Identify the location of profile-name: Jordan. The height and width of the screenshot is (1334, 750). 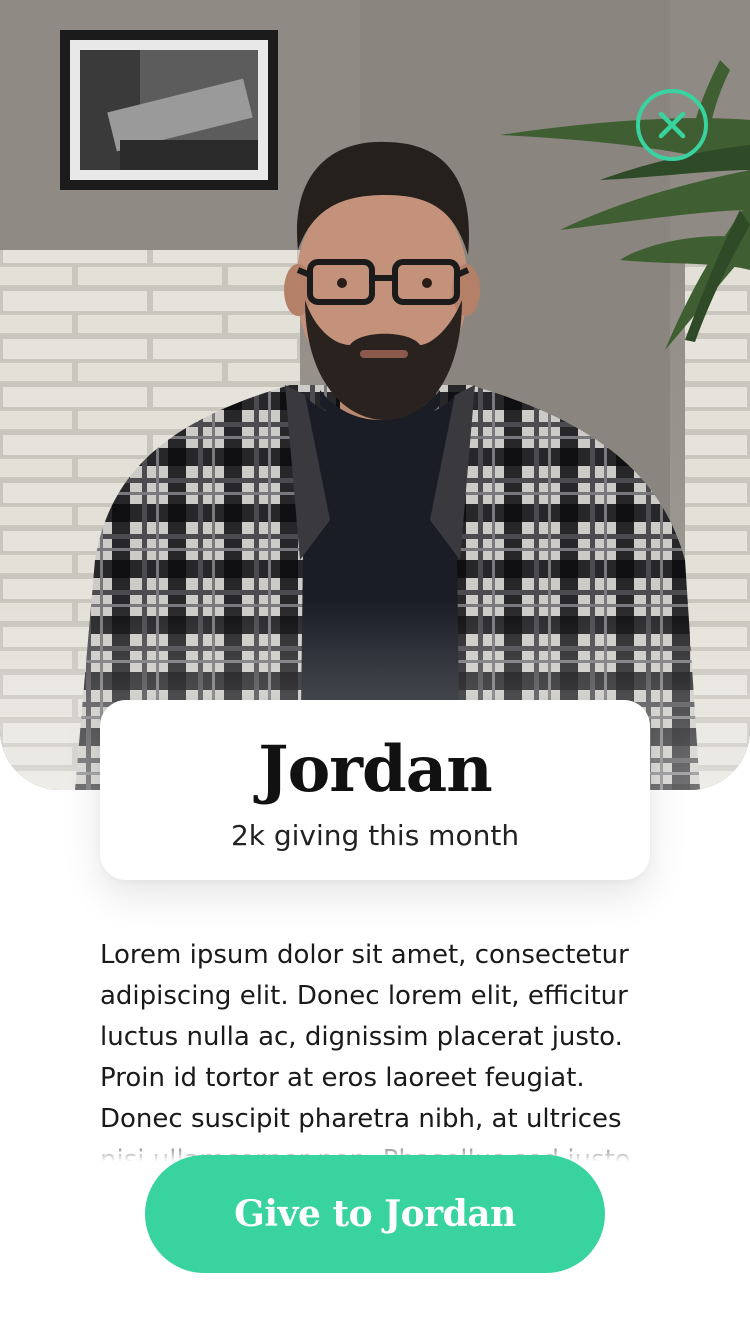
(375, 769).